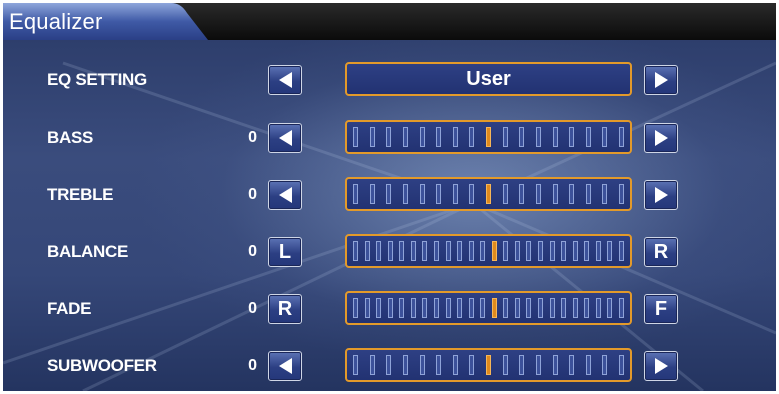 The image size is (779, 394). What do you see at coordinates (285, 80) in the screenshot?
I see `eq-prev-button` at bounding box center [285, 80].